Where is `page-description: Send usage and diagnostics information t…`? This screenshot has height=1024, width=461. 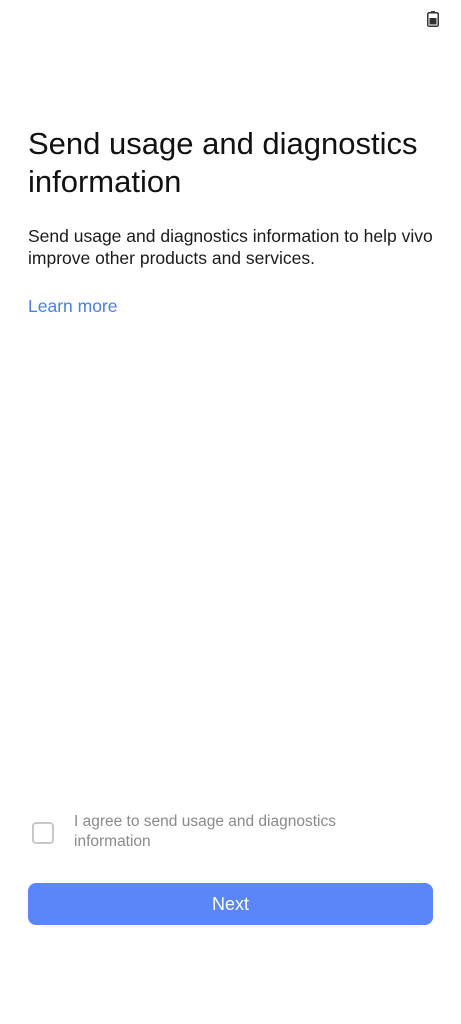 page-description: Send usage and diagnostics information t… is located at coordinates (230, 247).